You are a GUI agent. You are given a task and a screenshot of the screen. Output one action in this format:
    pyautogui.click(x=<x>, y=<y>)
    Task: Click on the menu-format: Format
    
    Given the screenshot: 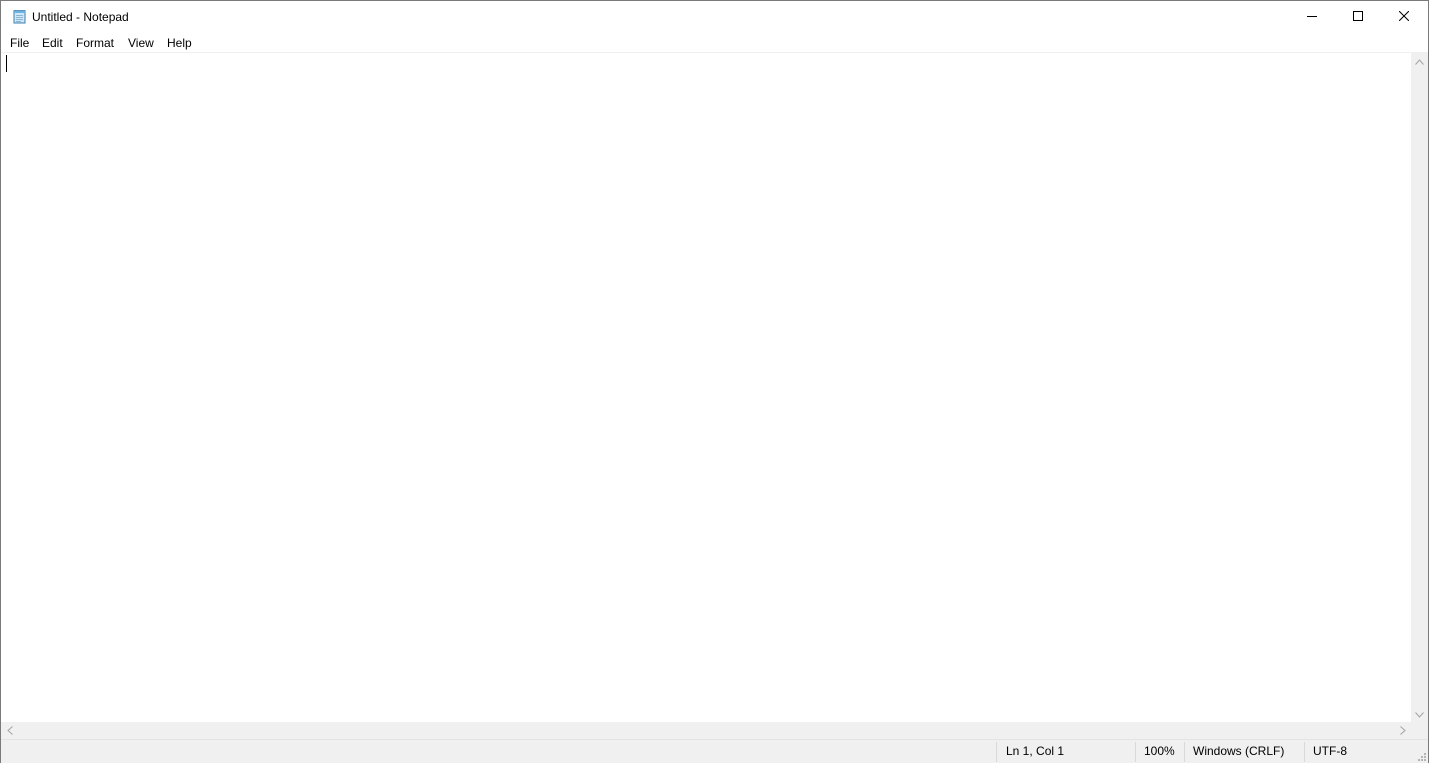 What is the action you would take?
    pyautogui.click(x=95, y=43)
    